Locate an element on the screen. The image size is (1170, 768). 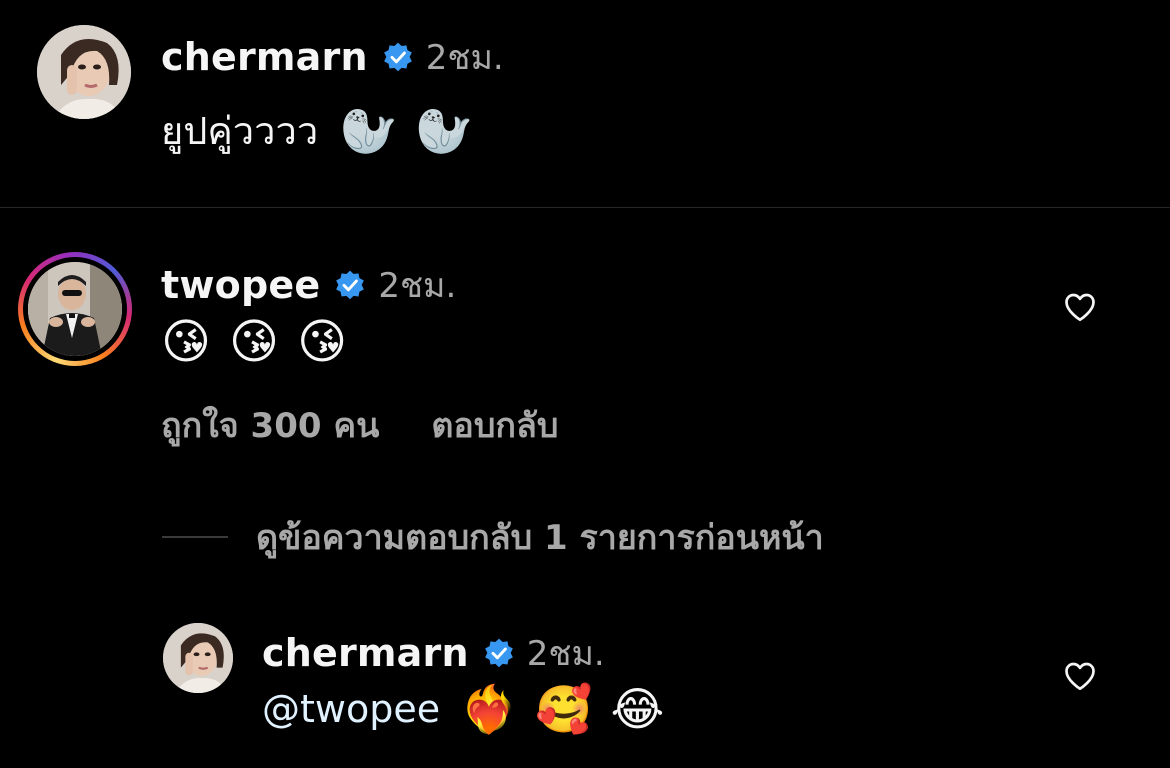
heart-on-fire-emoji: ❤️‍🔥 is located at coordinates (489, 709).